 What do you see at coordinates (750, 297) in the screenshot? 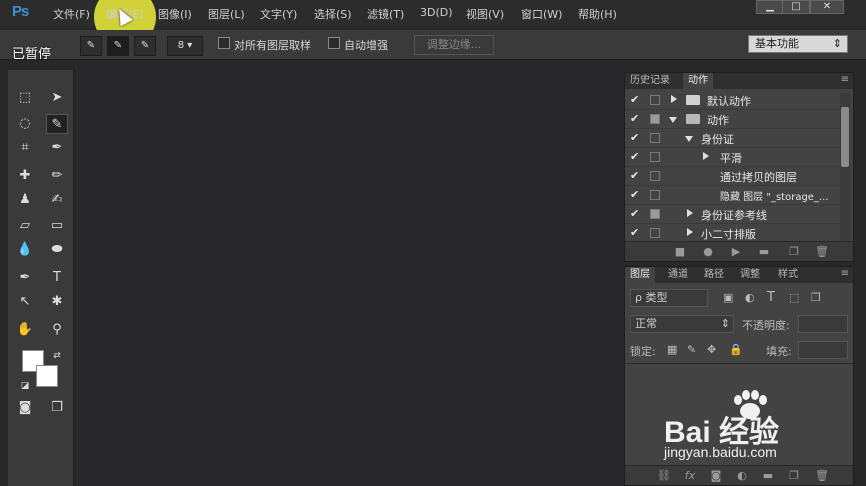
I see `filter-adjustment-icon: ◐` at bounding box center [750, 297].